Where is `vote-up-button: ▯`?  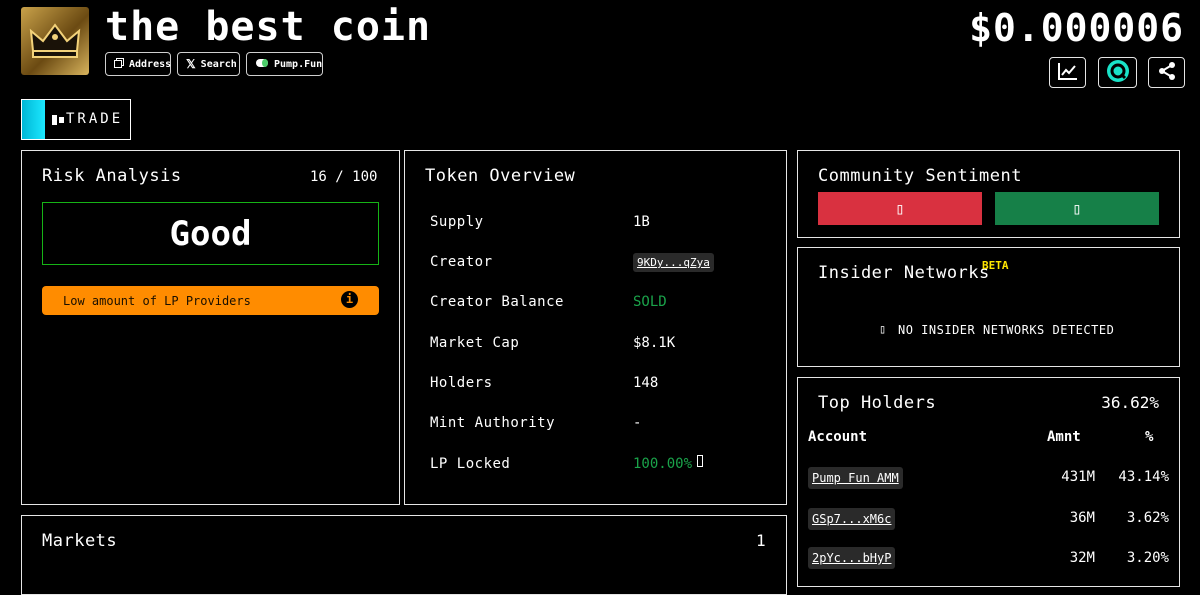
vote-up-button: ▯ is located at coordinates (1077, 208).